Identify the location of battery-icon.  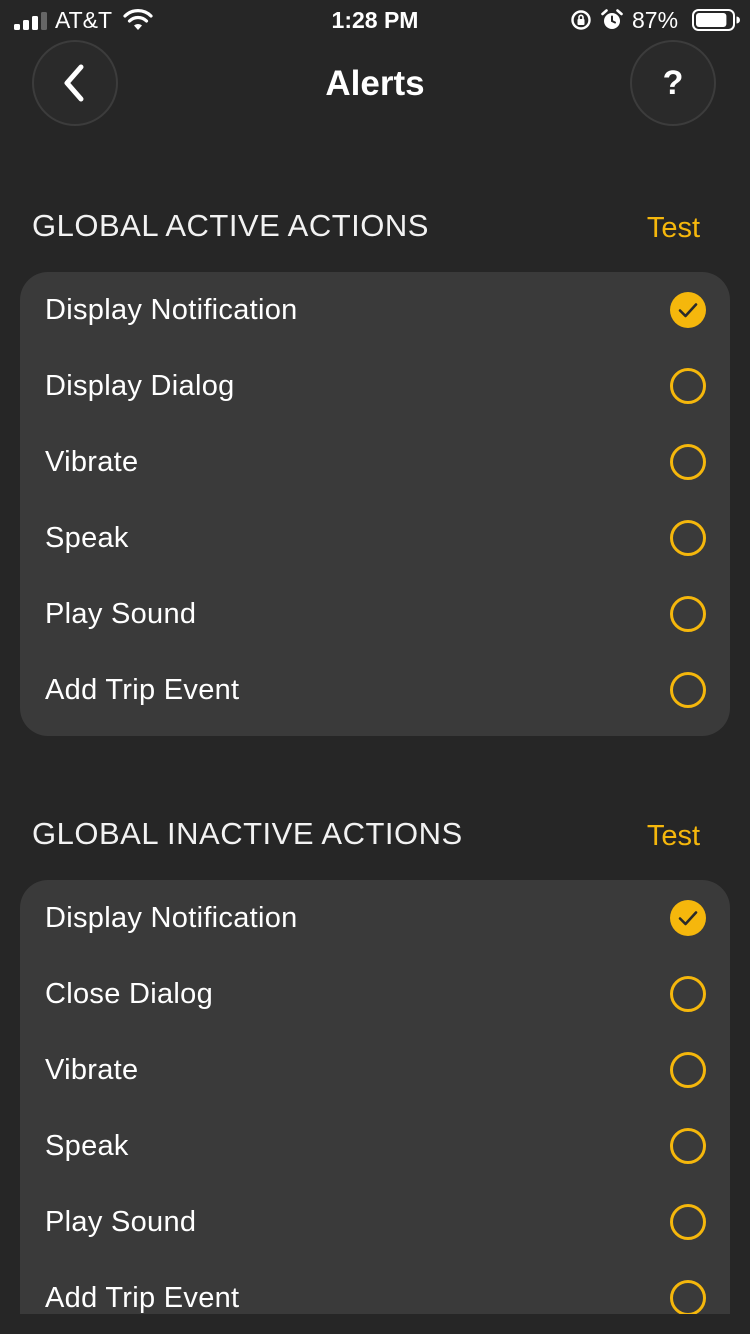
(716, 20).